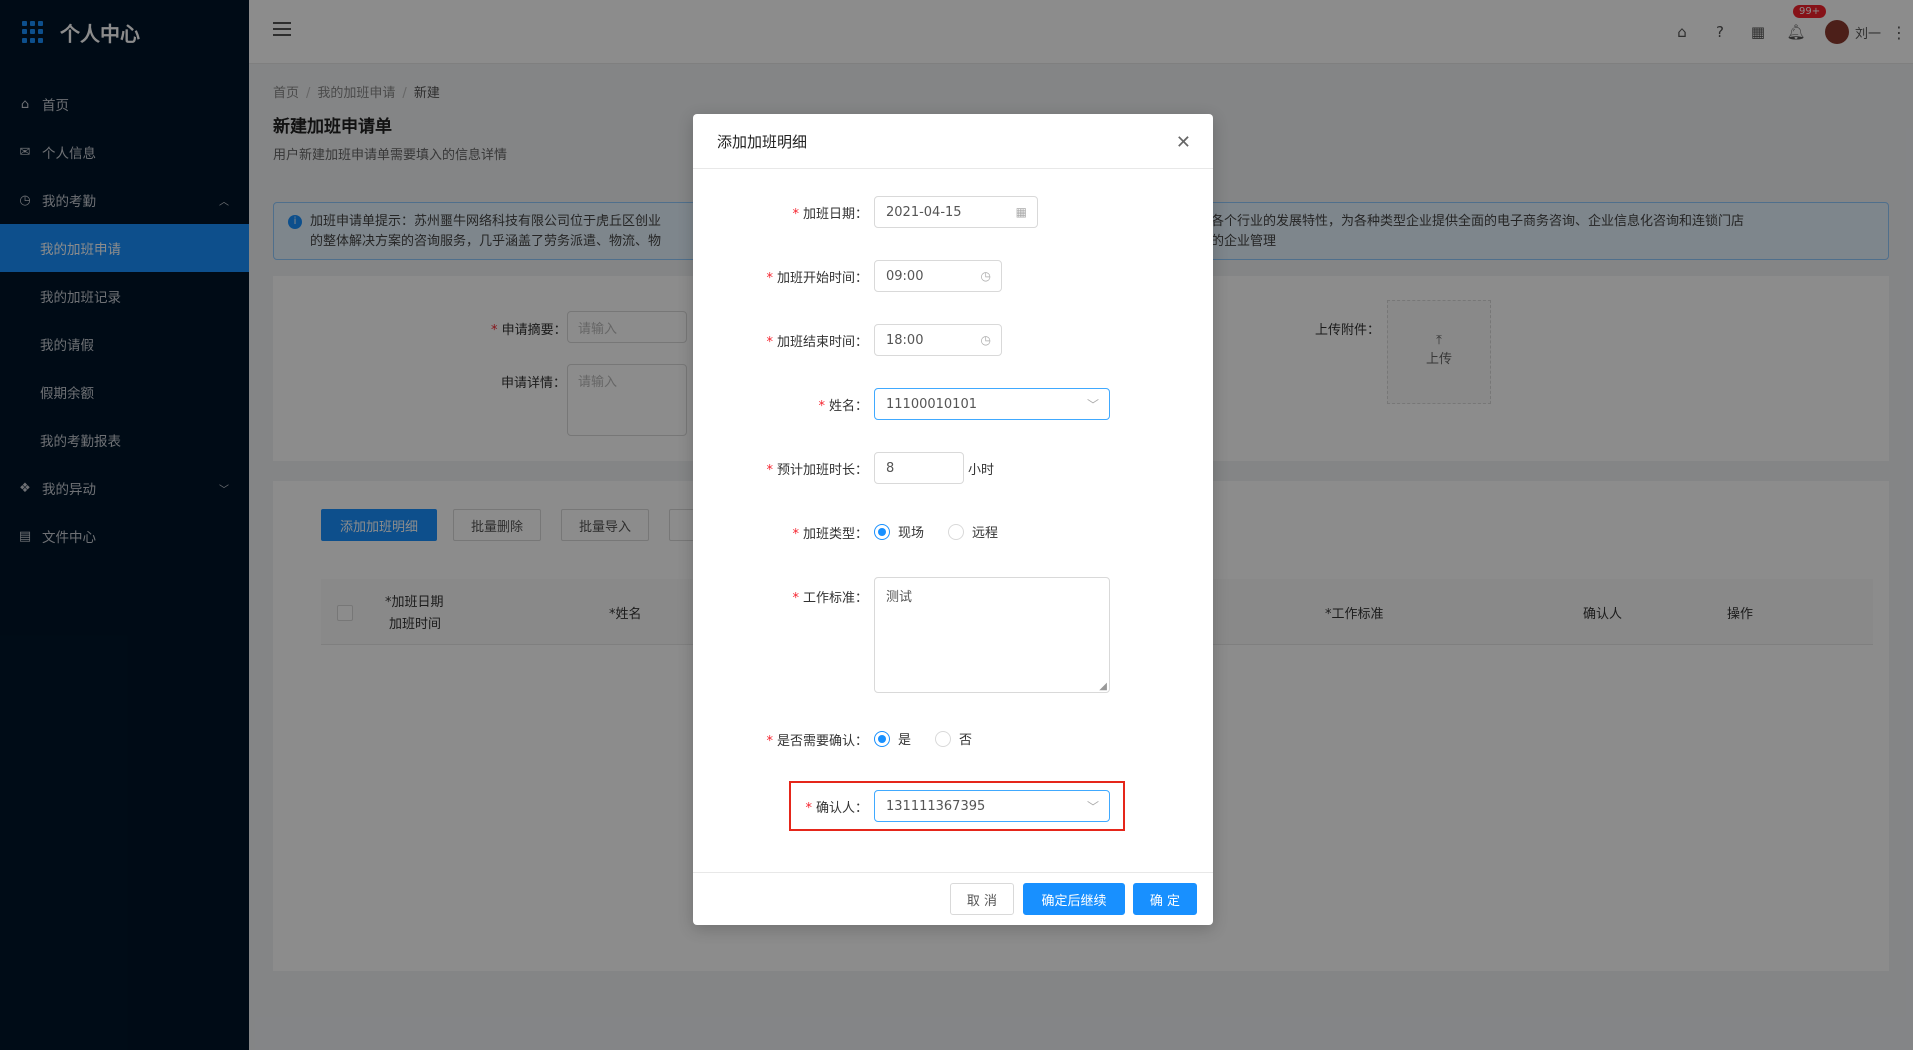 Image resolution: width=1913 pixels, height=1050 pixels. Describe the element at coordinates (992, 806) in the screenshot. I see `confirmer-select: 131111367395 ﹀` at that location.